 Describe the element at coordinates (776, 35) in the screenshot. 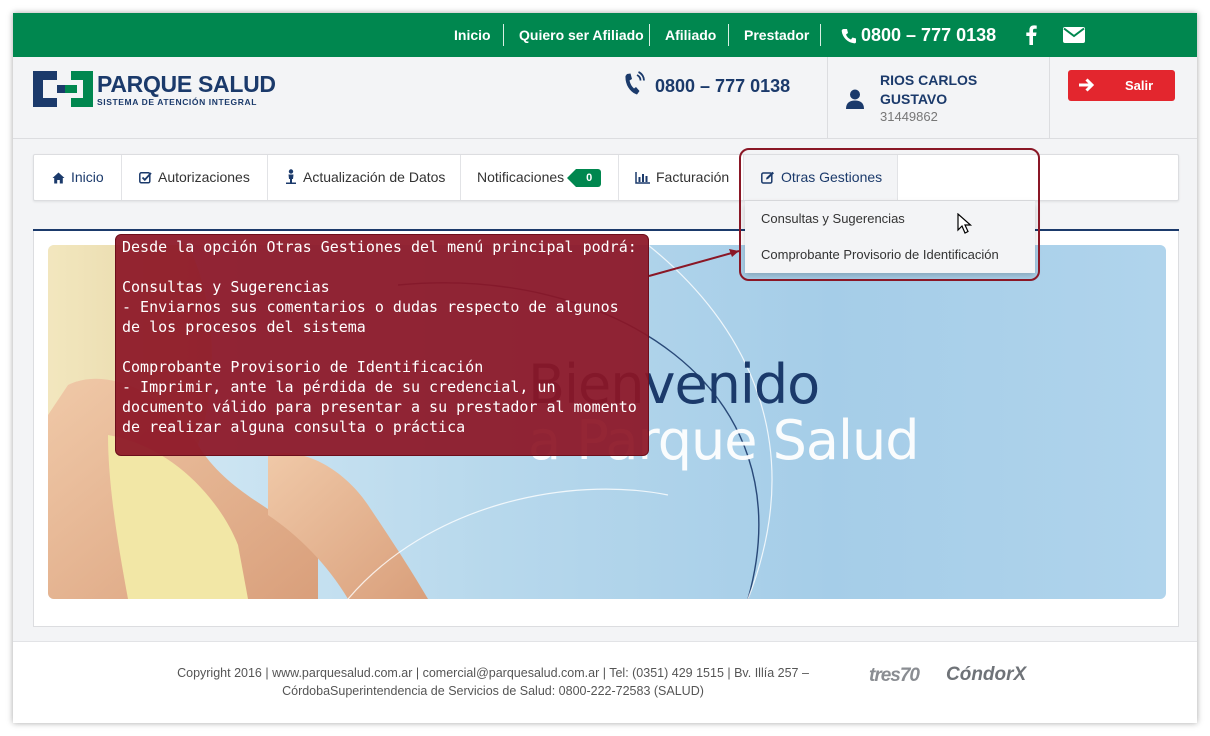

I see `top-link-prestador: Prestador` at that location.